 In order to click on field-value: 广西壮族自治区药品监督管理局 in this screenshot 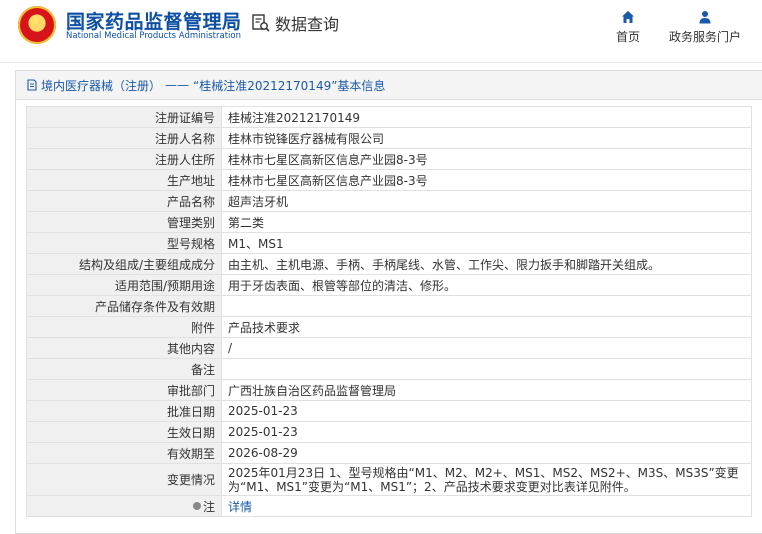, I will do `click(486, 390)`.